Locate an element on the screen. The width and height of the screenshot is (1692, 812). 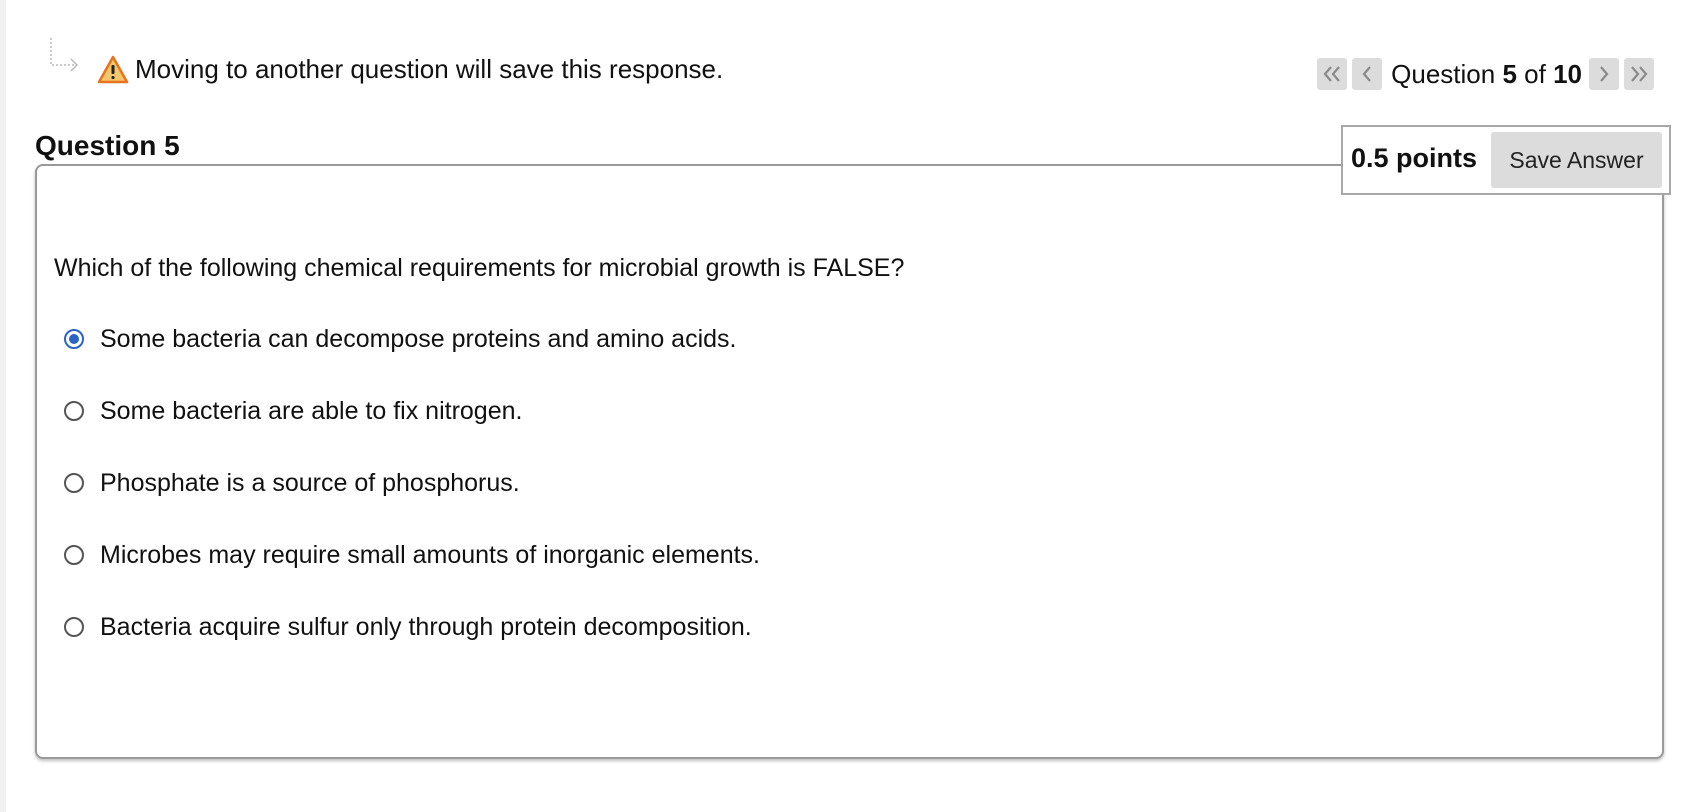
question-counter-separator: of is located at coordinates (1535, 74).